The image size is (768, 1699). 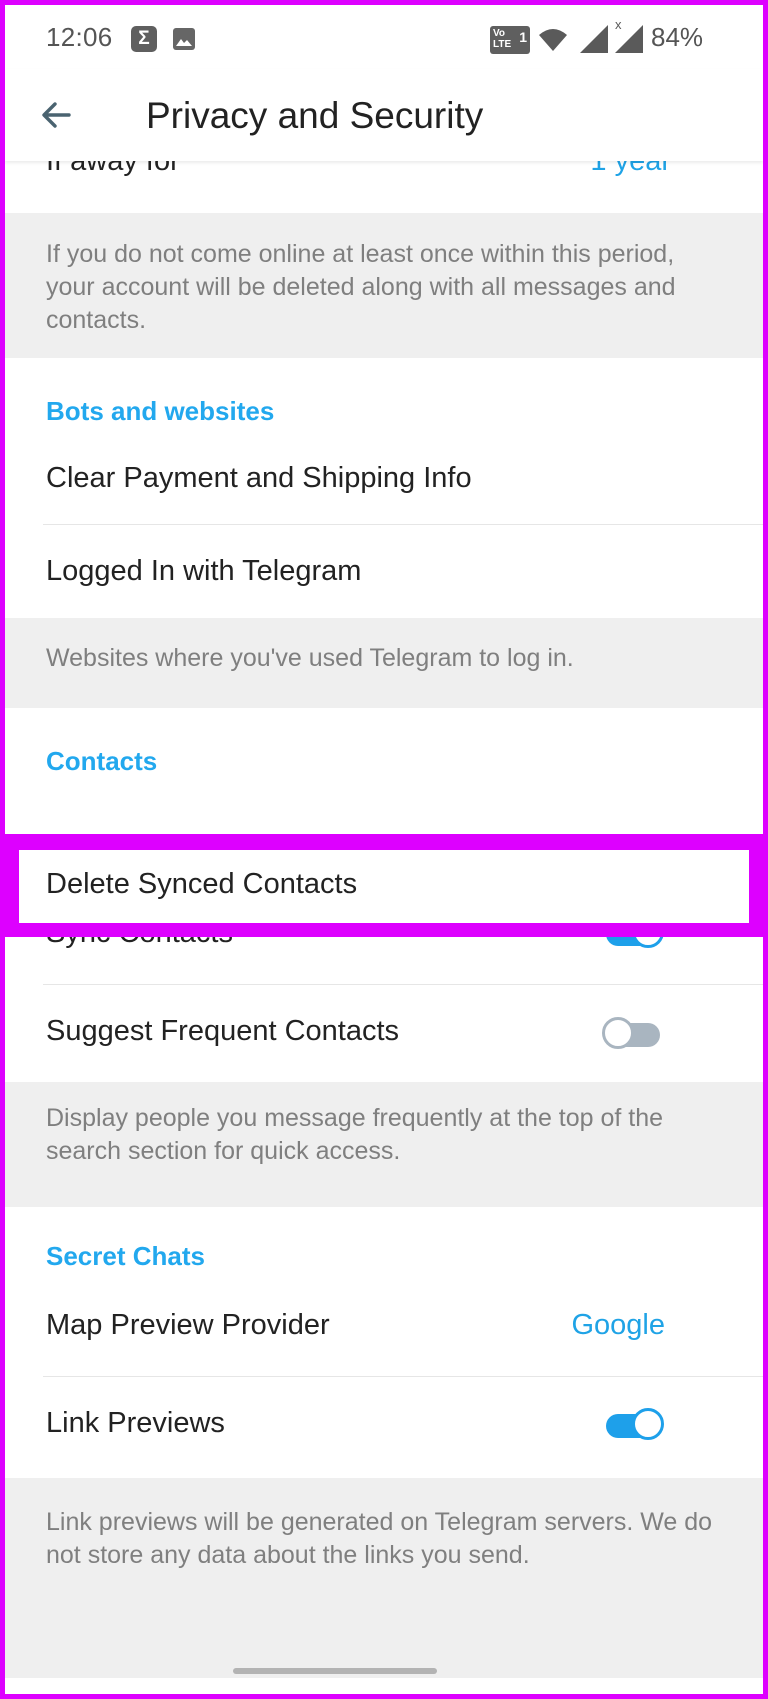 What do you see at coordinates (102, 761) in the screenshot?
I see `contacts-header-label: Contacts` at bounding box center [102, 761].